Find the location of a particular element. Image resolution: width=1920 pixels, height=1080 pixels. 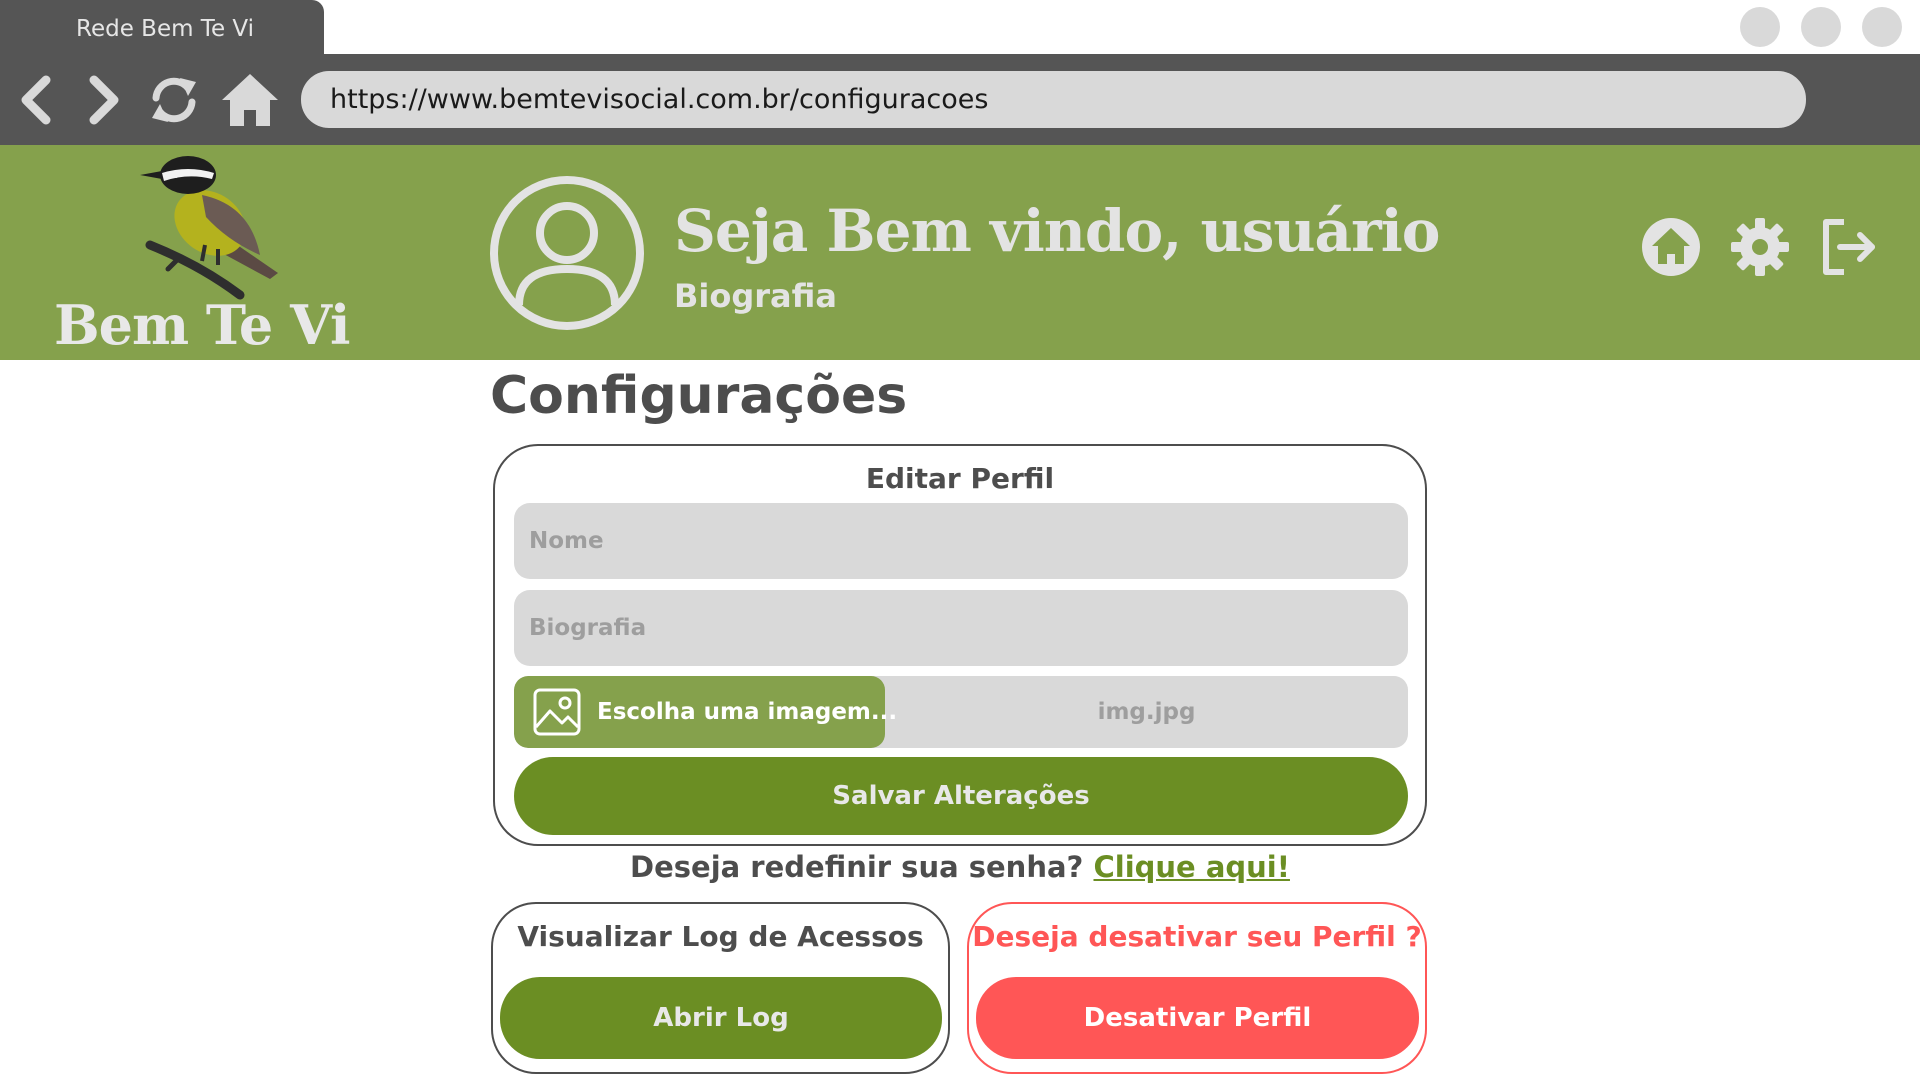

reset-password-prompt: Deseja redefinir sua senha? Clique aqui! is located at coordinates (960, 867).